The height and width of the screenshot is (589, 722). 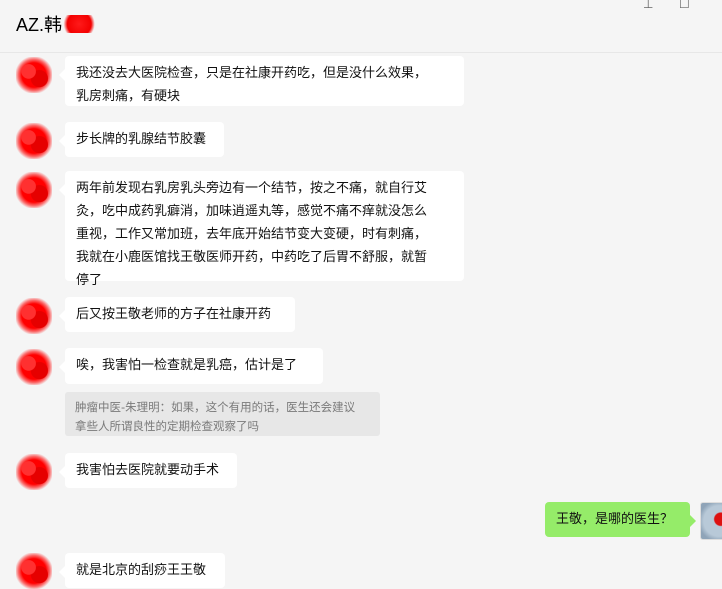 I want to click on message-bubble: 我害怕去医院就要动手术, so click(x=148, y=470).